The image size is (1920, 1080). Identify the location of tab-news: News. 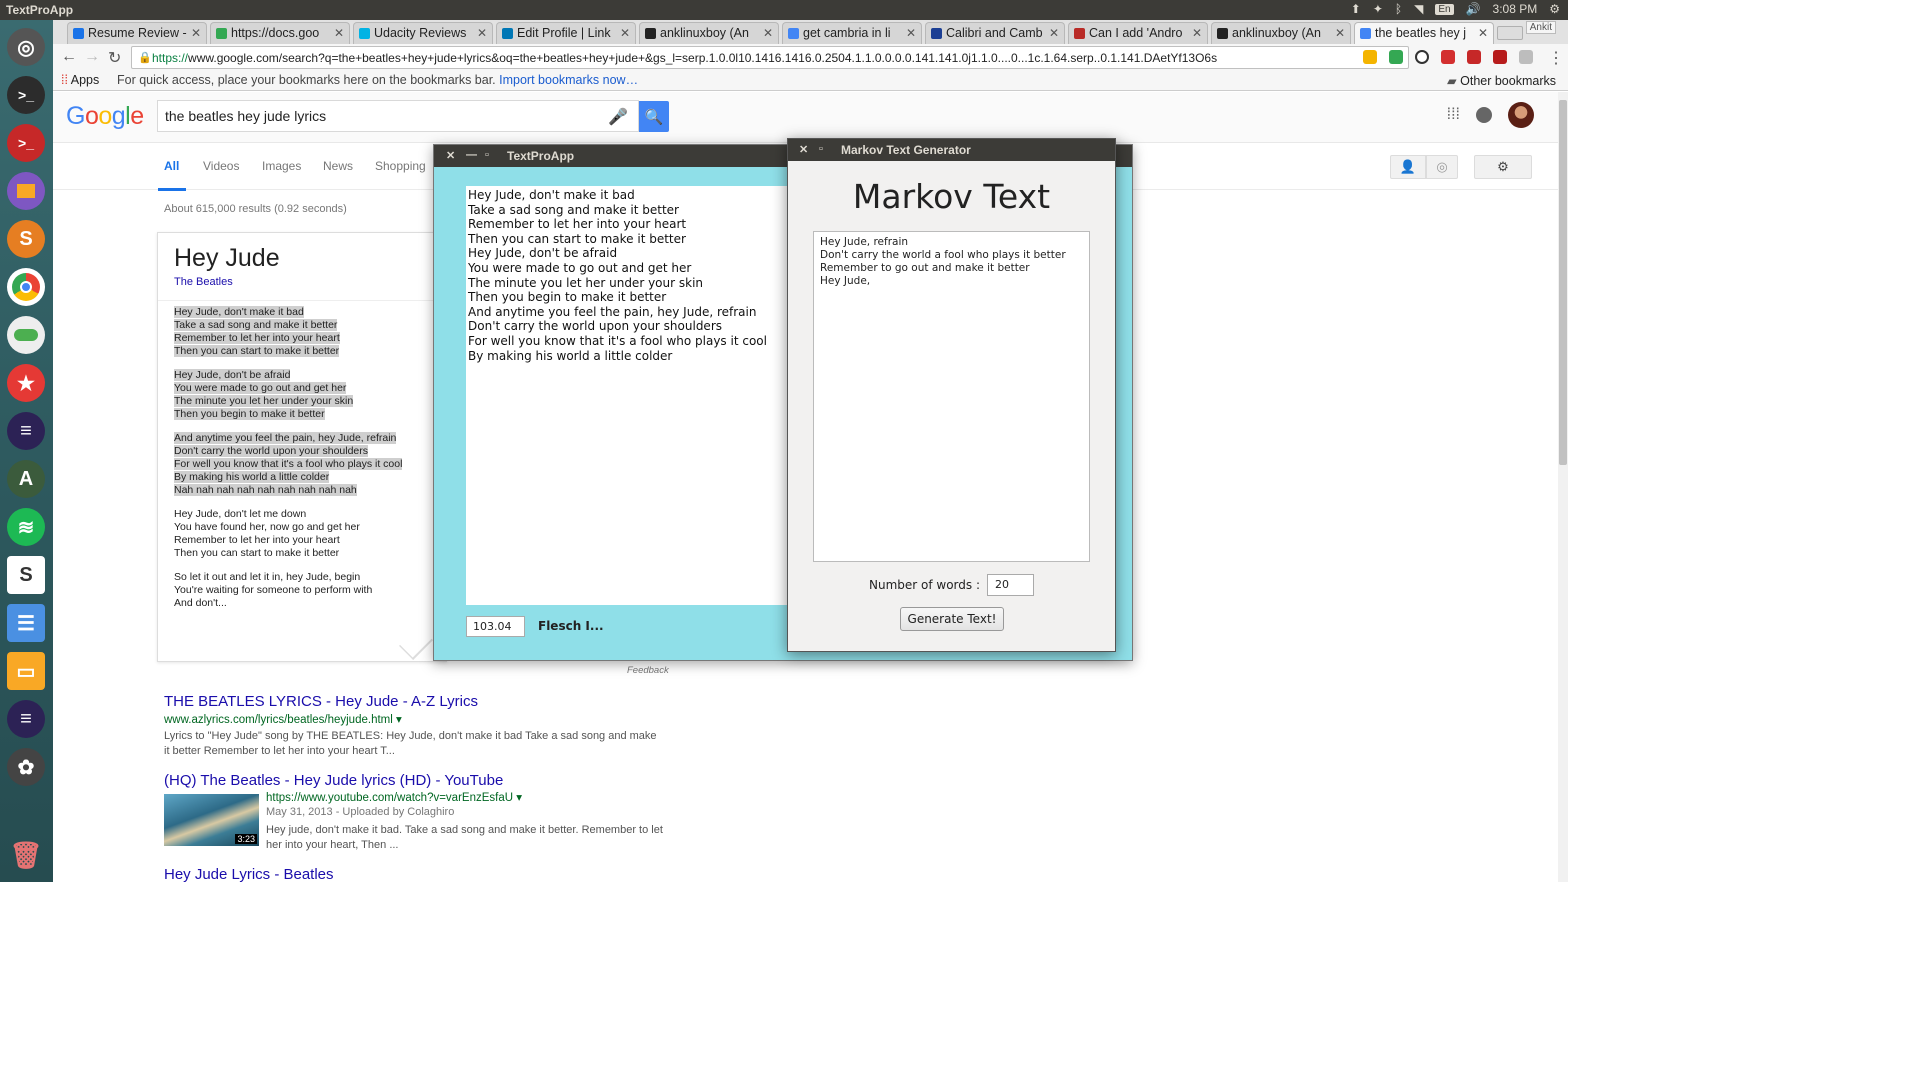
(338, 166).